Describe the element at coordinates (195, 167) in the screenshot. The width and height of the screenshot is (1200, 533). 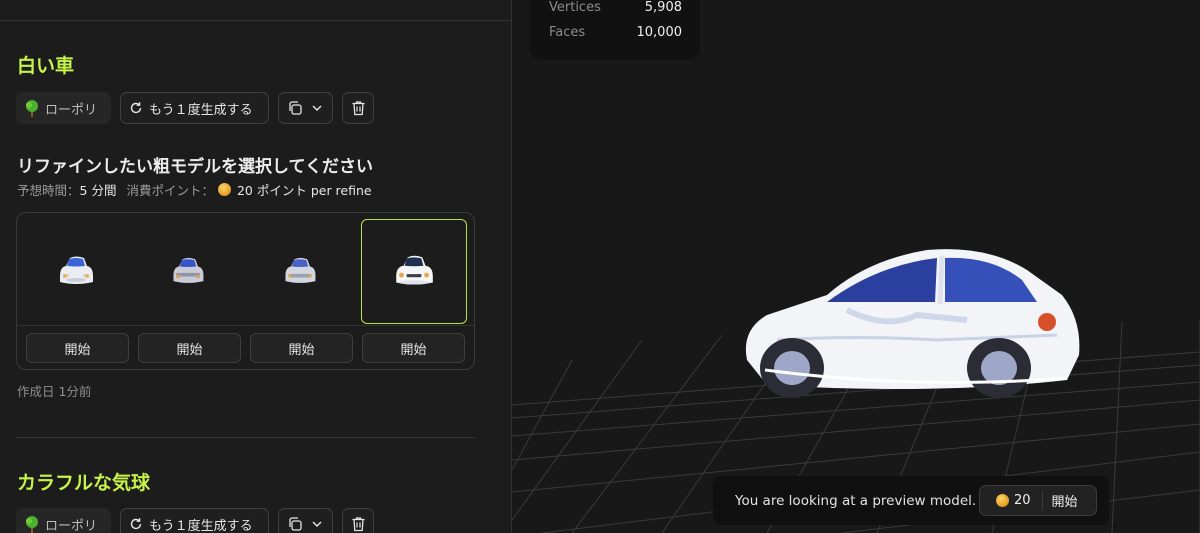
I see `refine-heading: リファインしたい粗モデルを選択してください` at that location.